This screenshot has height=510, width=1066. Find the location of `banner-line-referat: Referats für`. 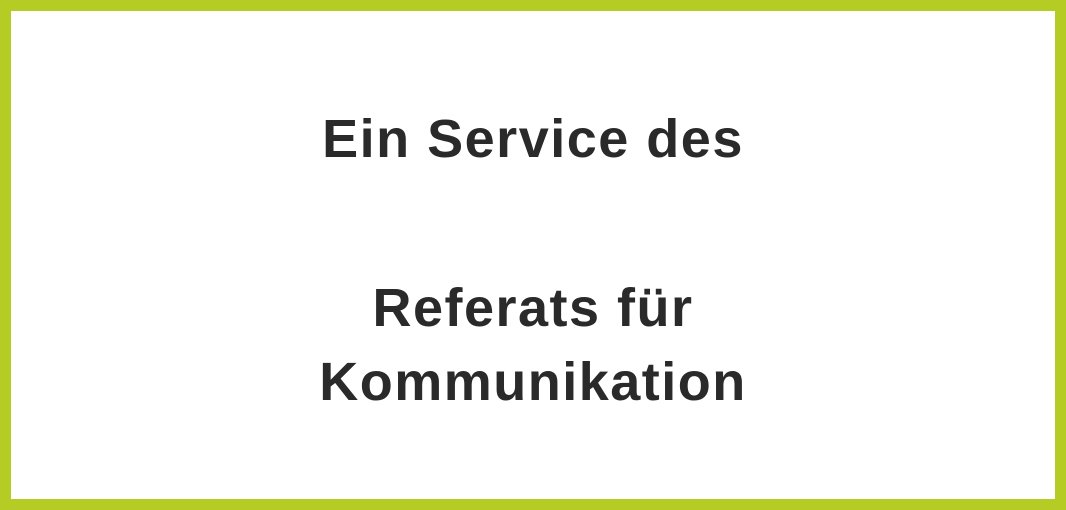

banner-line-referat: Referats für is located at coordinates (533, 308).